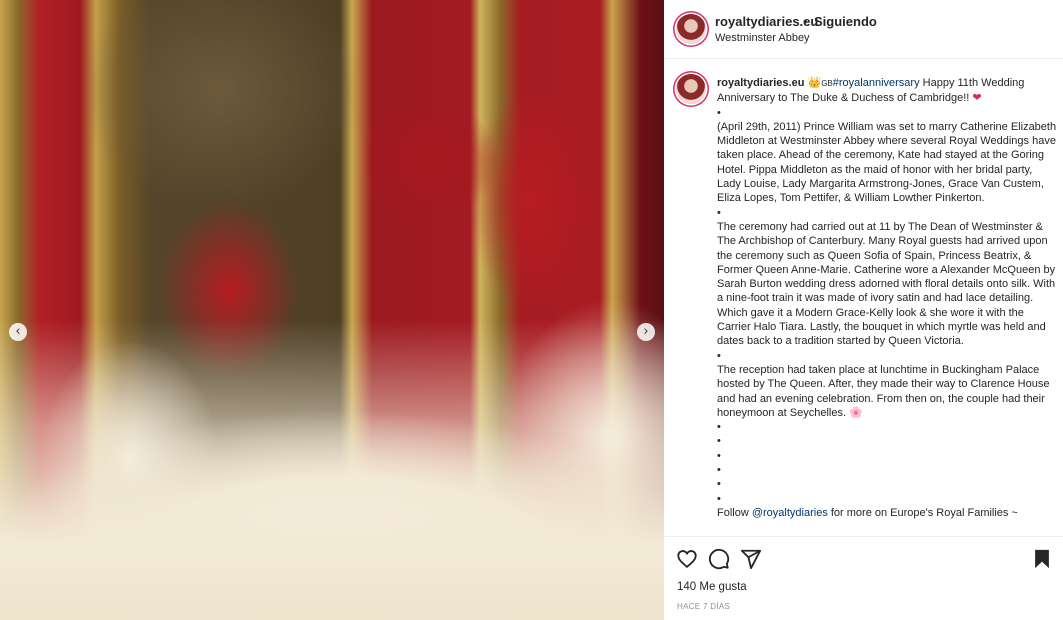 The width and height of the screenshot is (1063, 620). Describe the element at coordinates (719, 559) in the screenshot. I see `comment-icon` at that location.